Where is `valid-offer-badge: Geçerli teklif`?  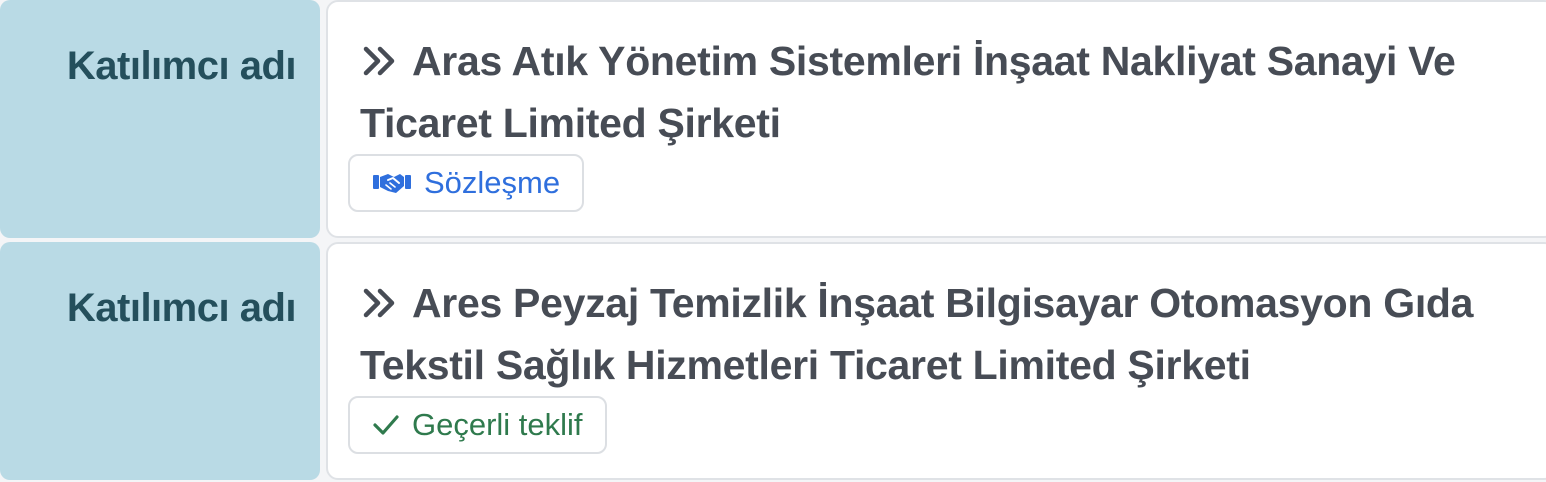
valid-offer-badge: Geçerli teklif is located at coordinates (477, 425).